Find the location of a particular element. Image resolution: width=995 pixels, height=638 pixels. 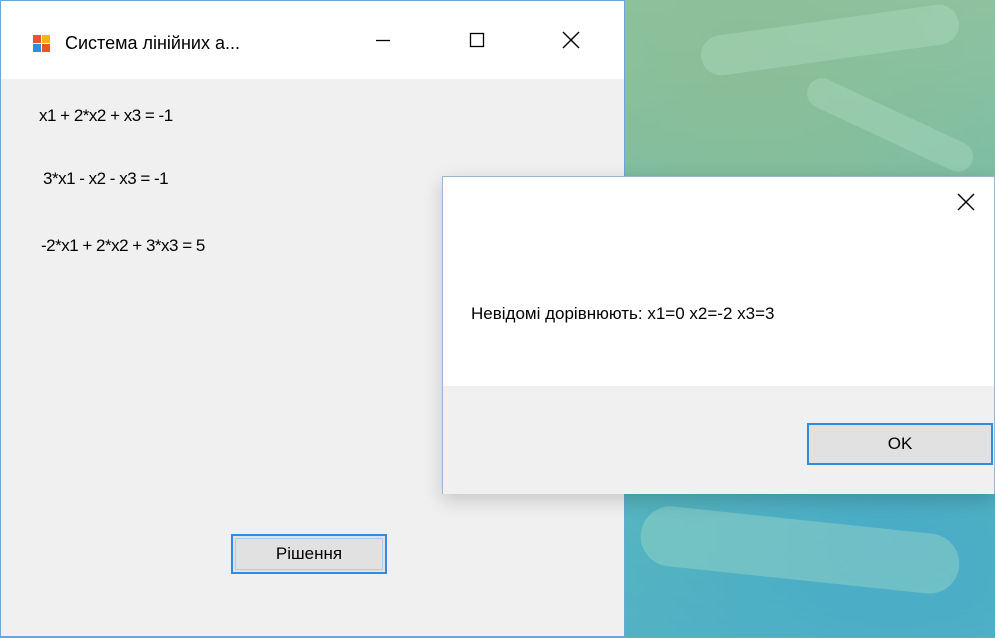

maximize-icon is located at coordinates (477, 40).